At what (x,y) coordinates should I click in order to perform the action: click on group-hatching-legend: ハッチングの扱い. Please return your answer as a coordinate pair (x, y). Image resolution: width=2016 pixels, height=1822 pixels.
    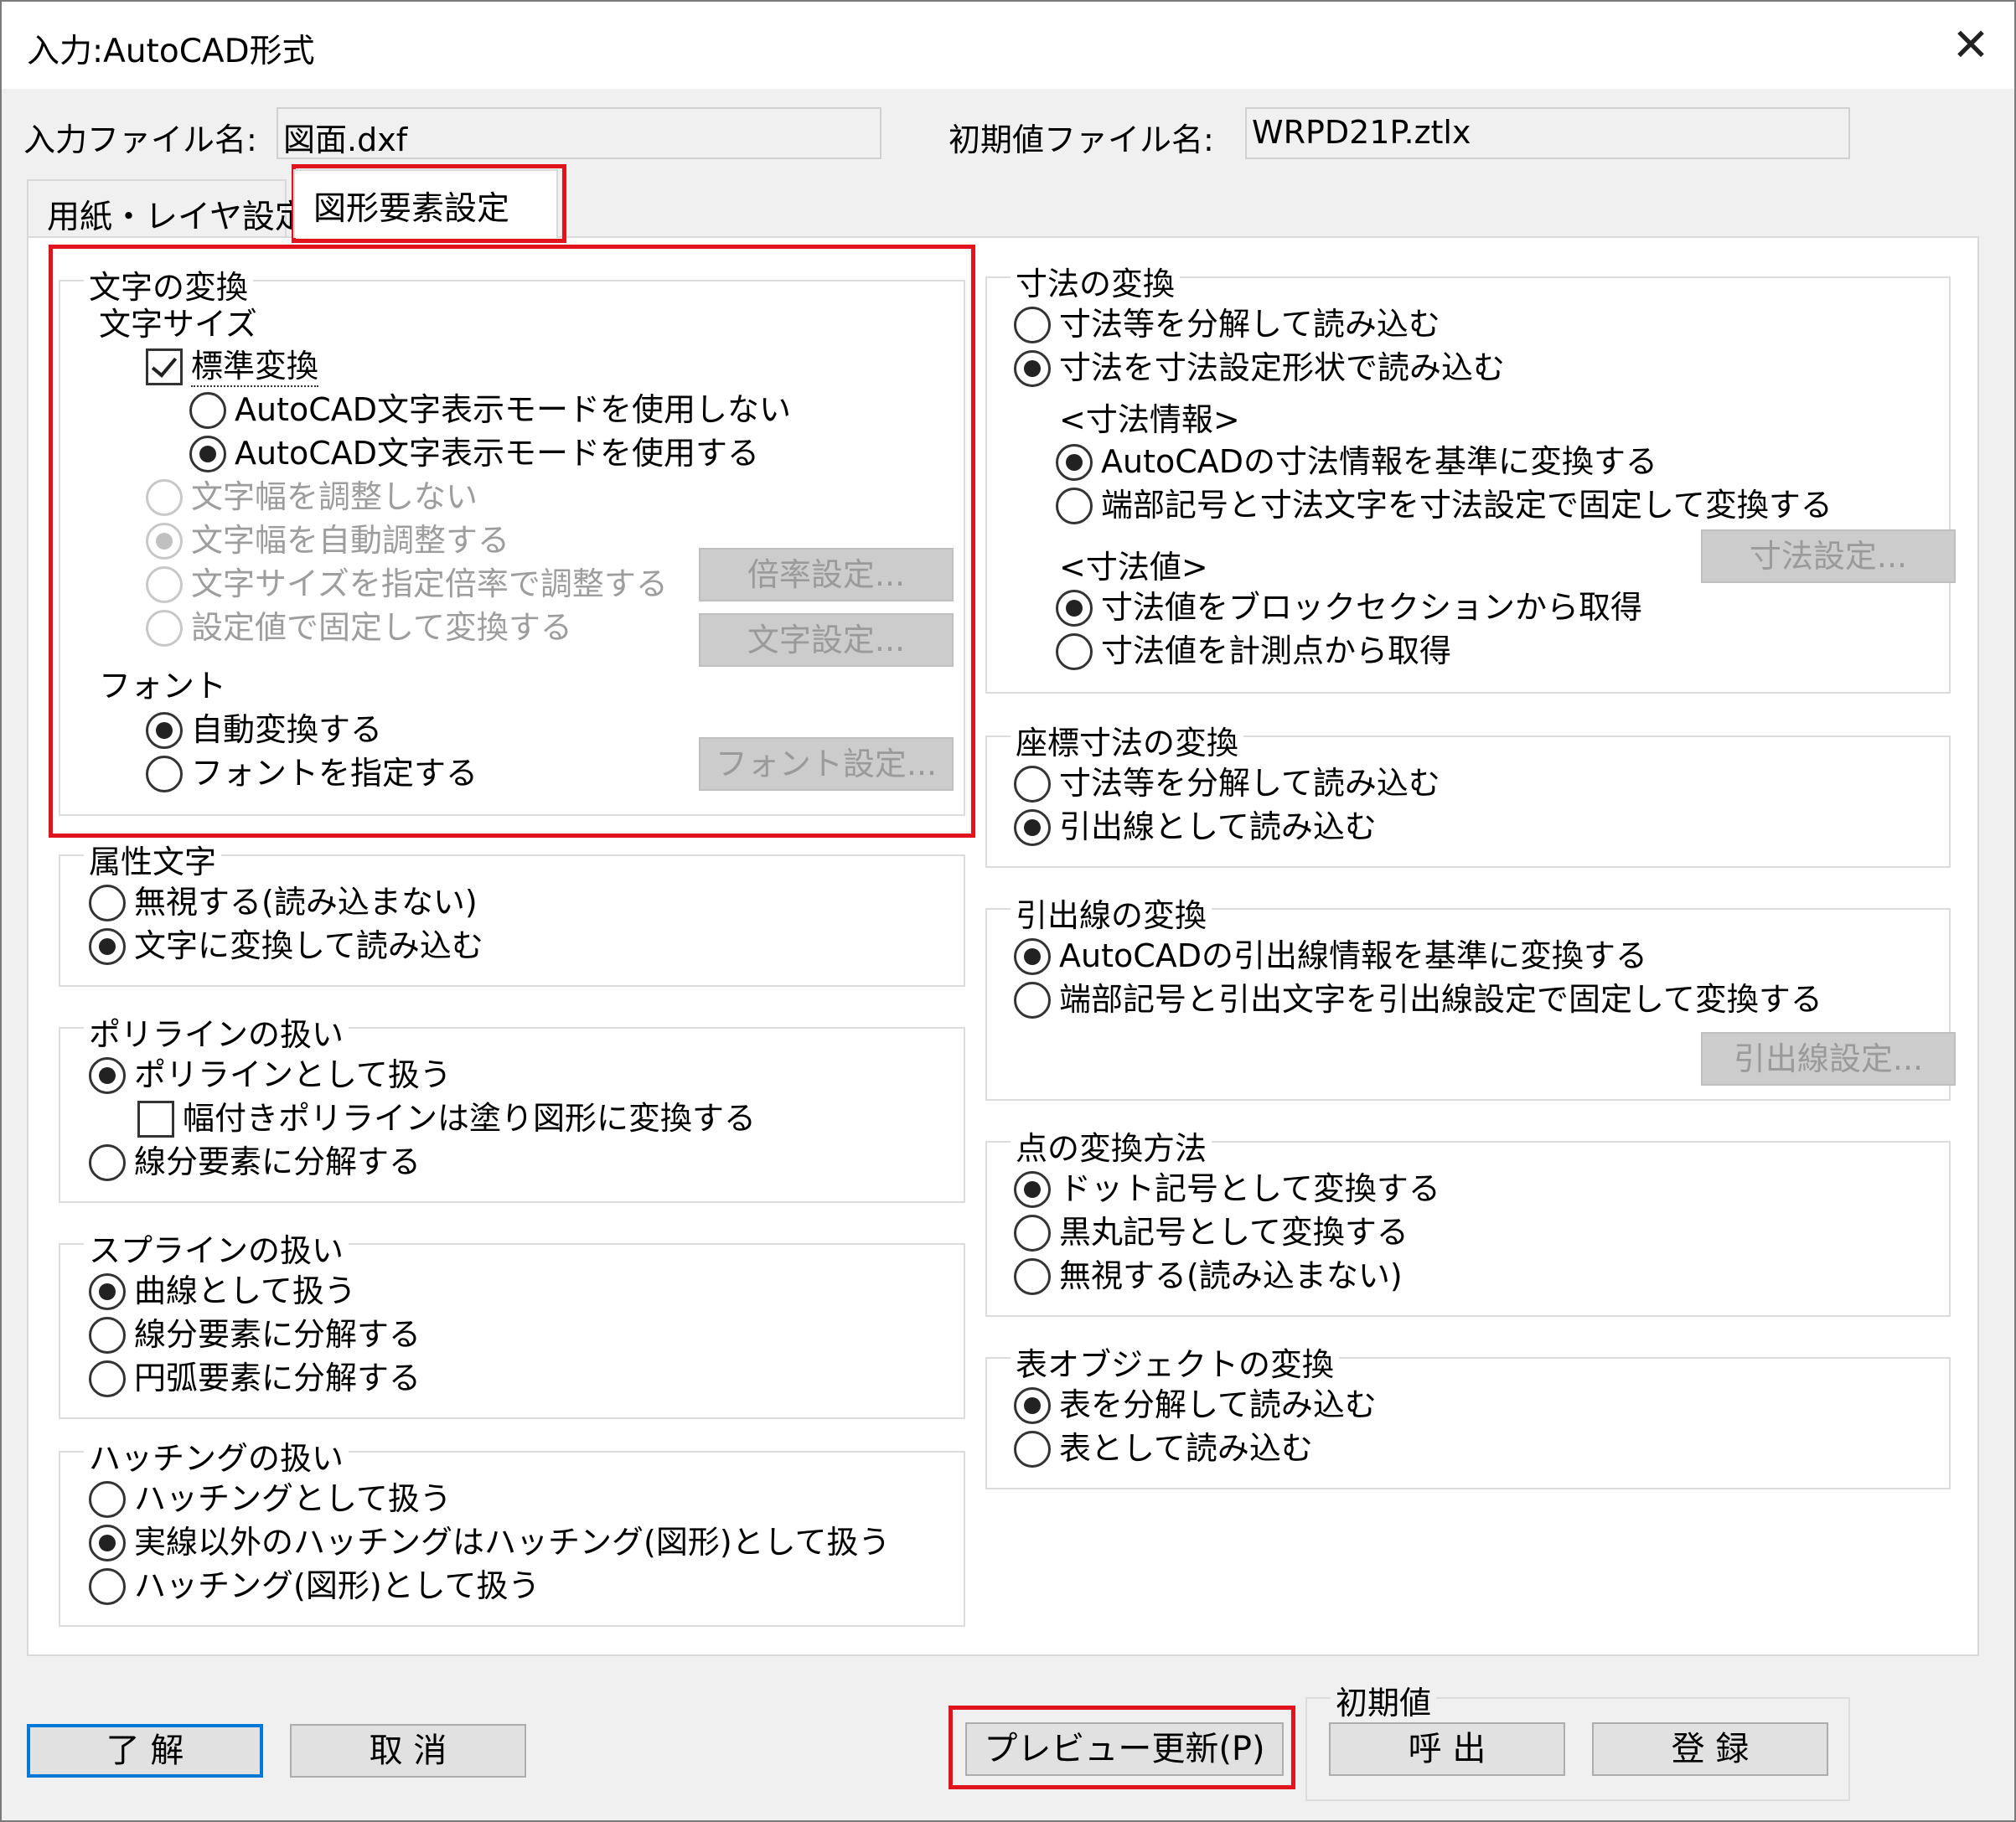
    Looking at the image, I should click on (216, 1455).